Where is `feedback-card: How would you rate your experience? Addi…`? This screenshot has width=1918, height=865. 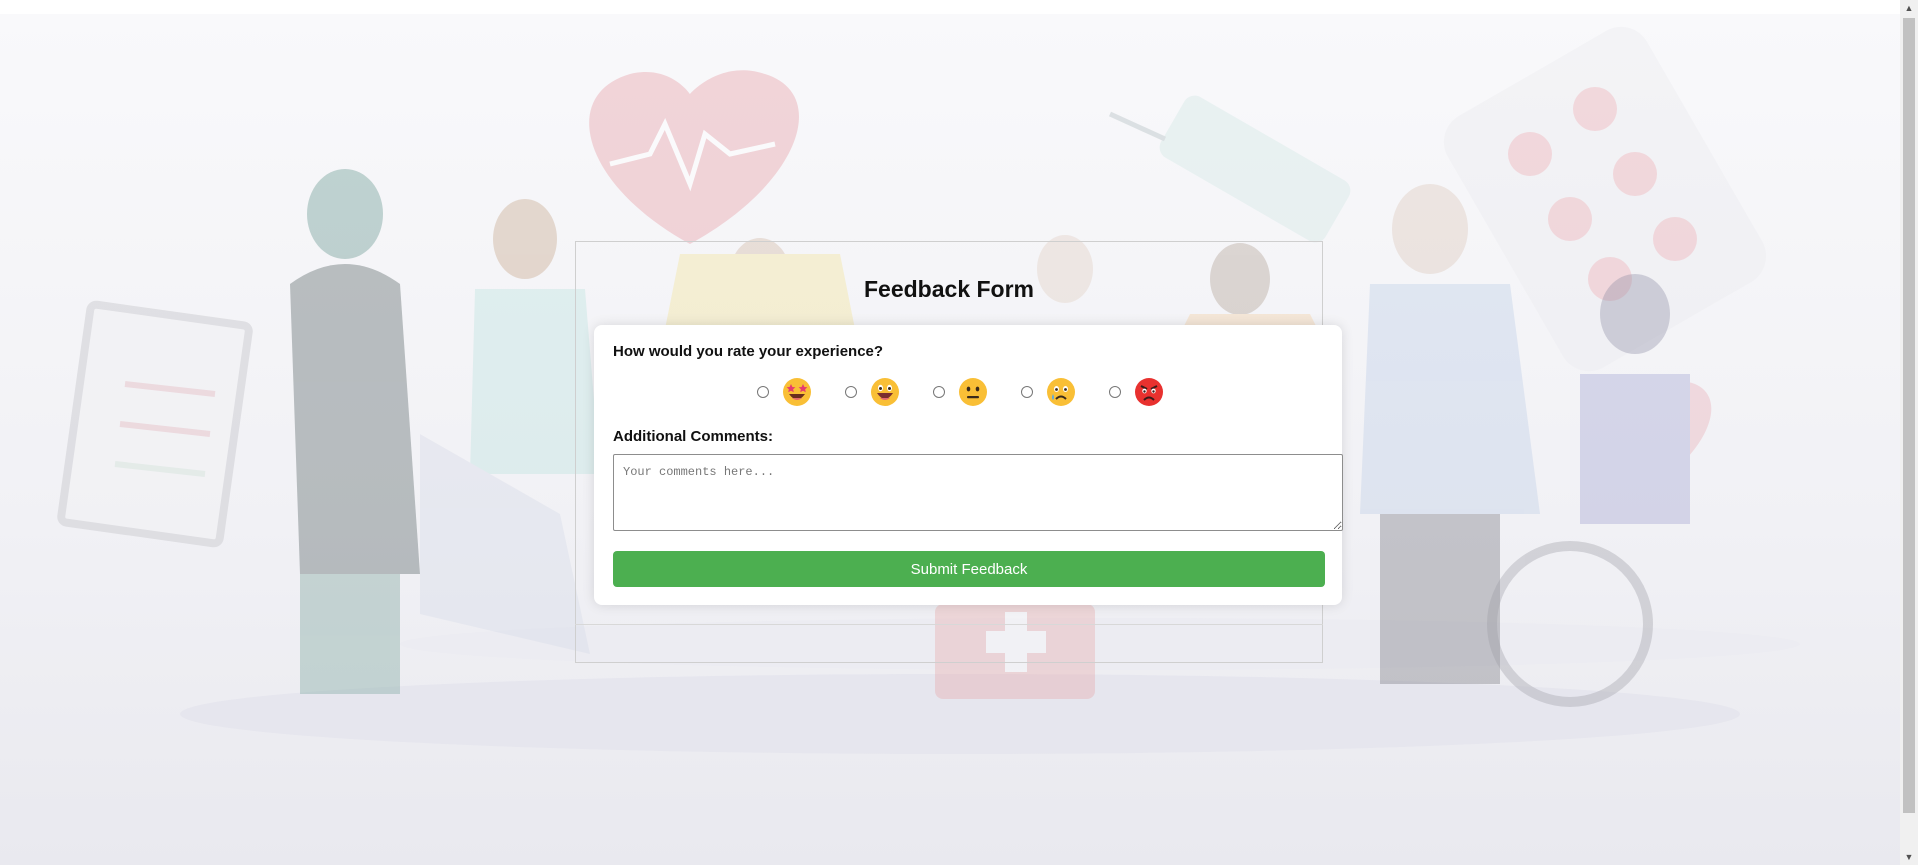 feedback-card: How would you rate your experience? Addi… is located at coordinates (968, 465).